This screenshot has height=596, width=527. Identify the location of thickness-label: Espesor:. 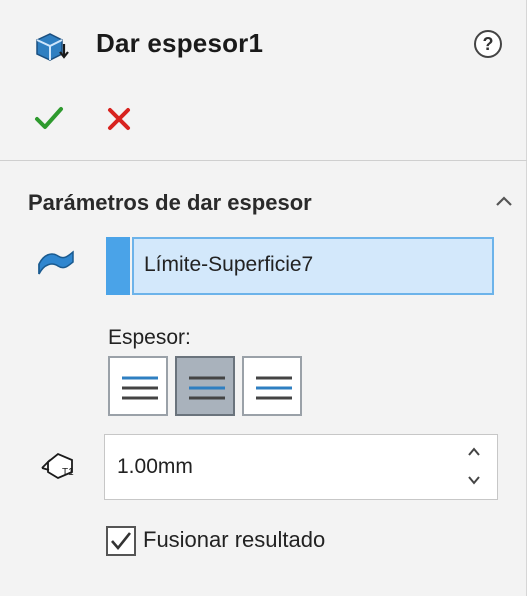
(149, 337).